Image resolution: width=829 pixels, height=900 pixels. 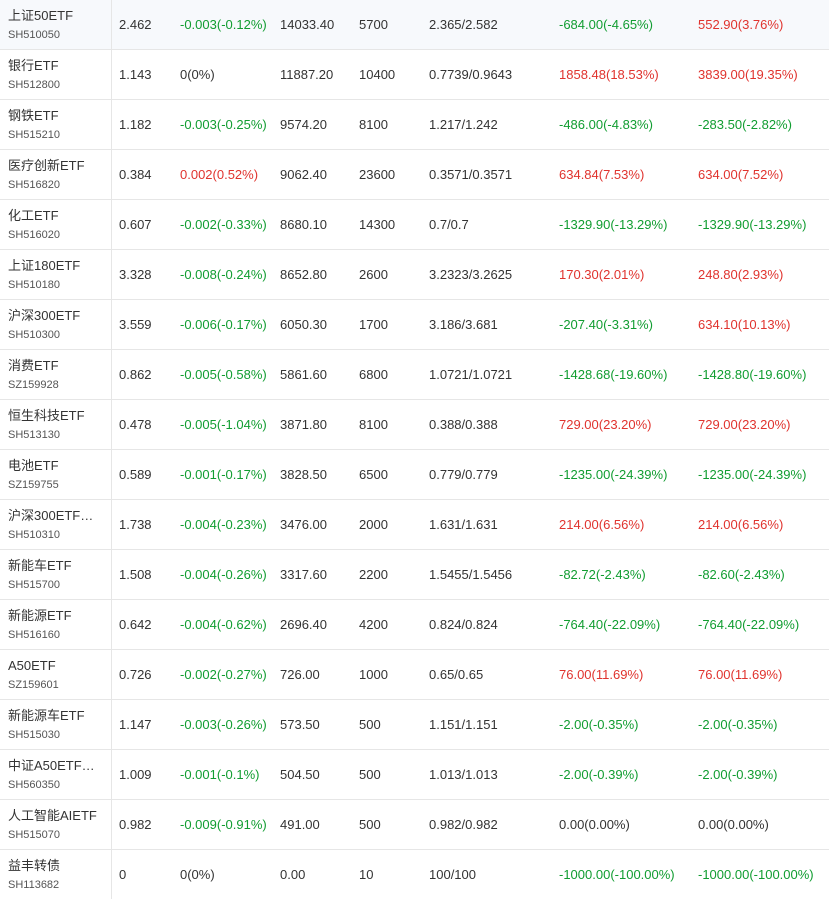 I want to click on market-value-cell: 573.50, so click(x=300, y=724).